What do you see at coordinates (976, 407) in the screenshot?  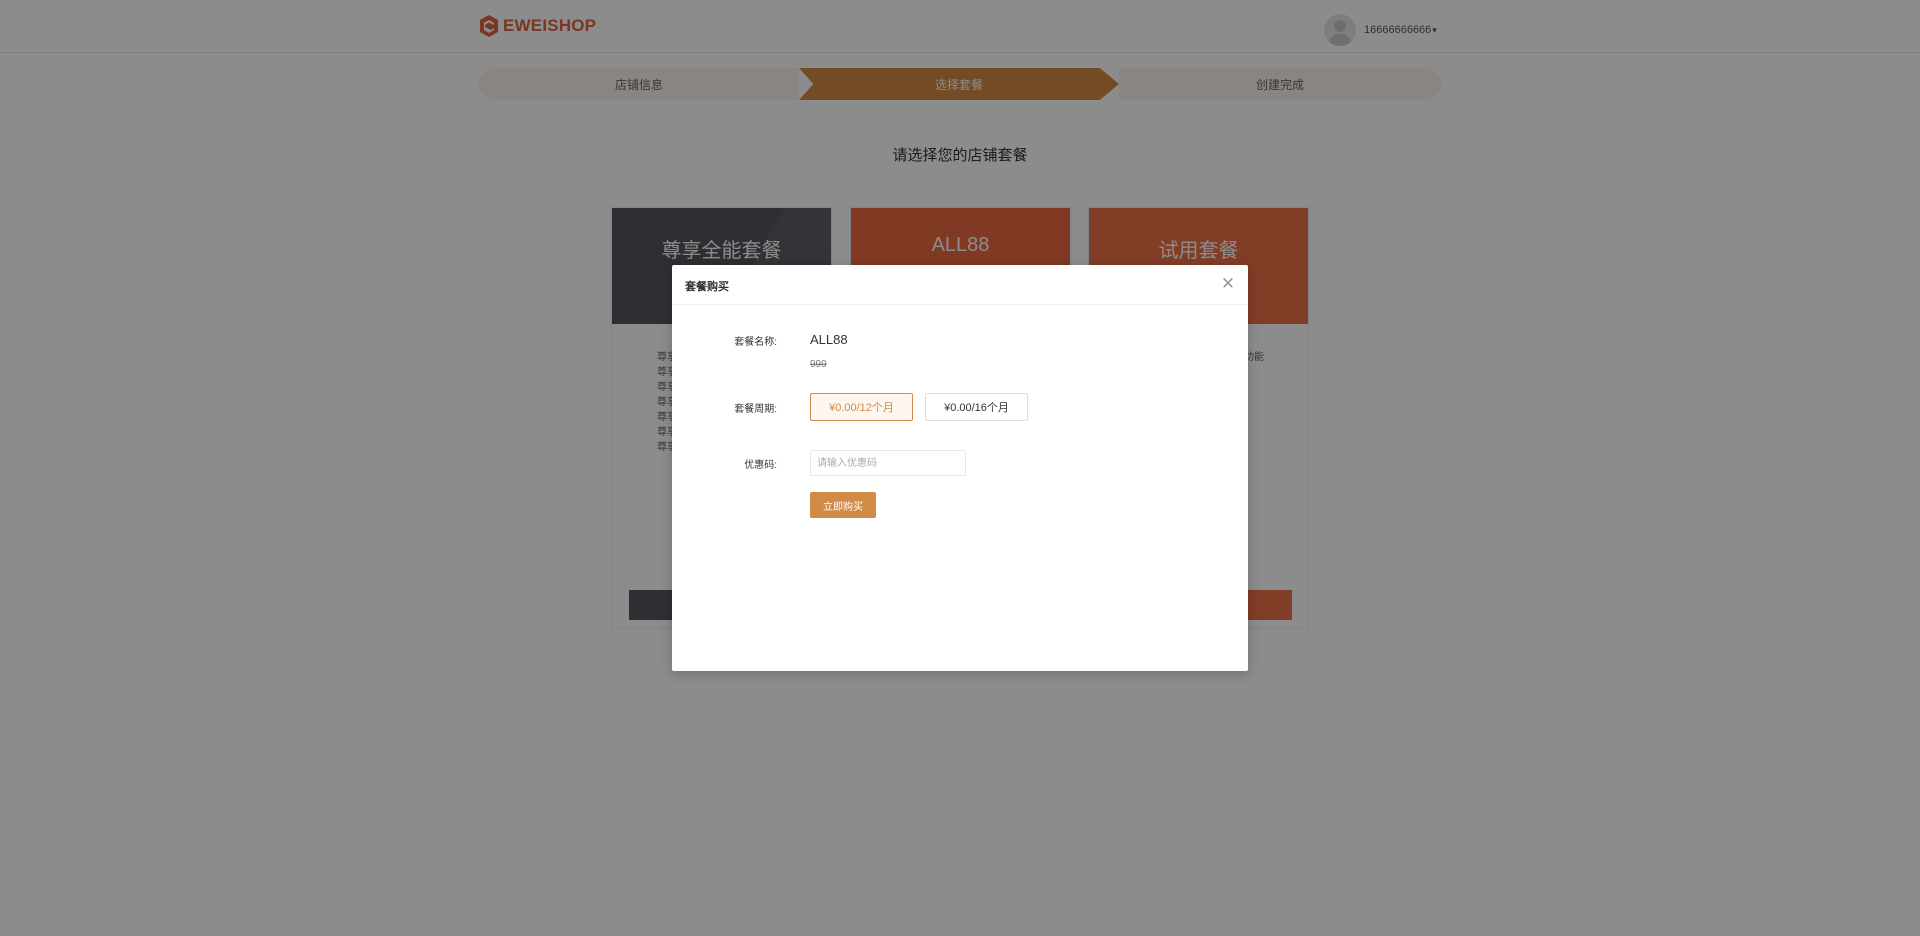 I see `period-option-16-months: ¥0.00/16个月` at bounding box center [976, 407].